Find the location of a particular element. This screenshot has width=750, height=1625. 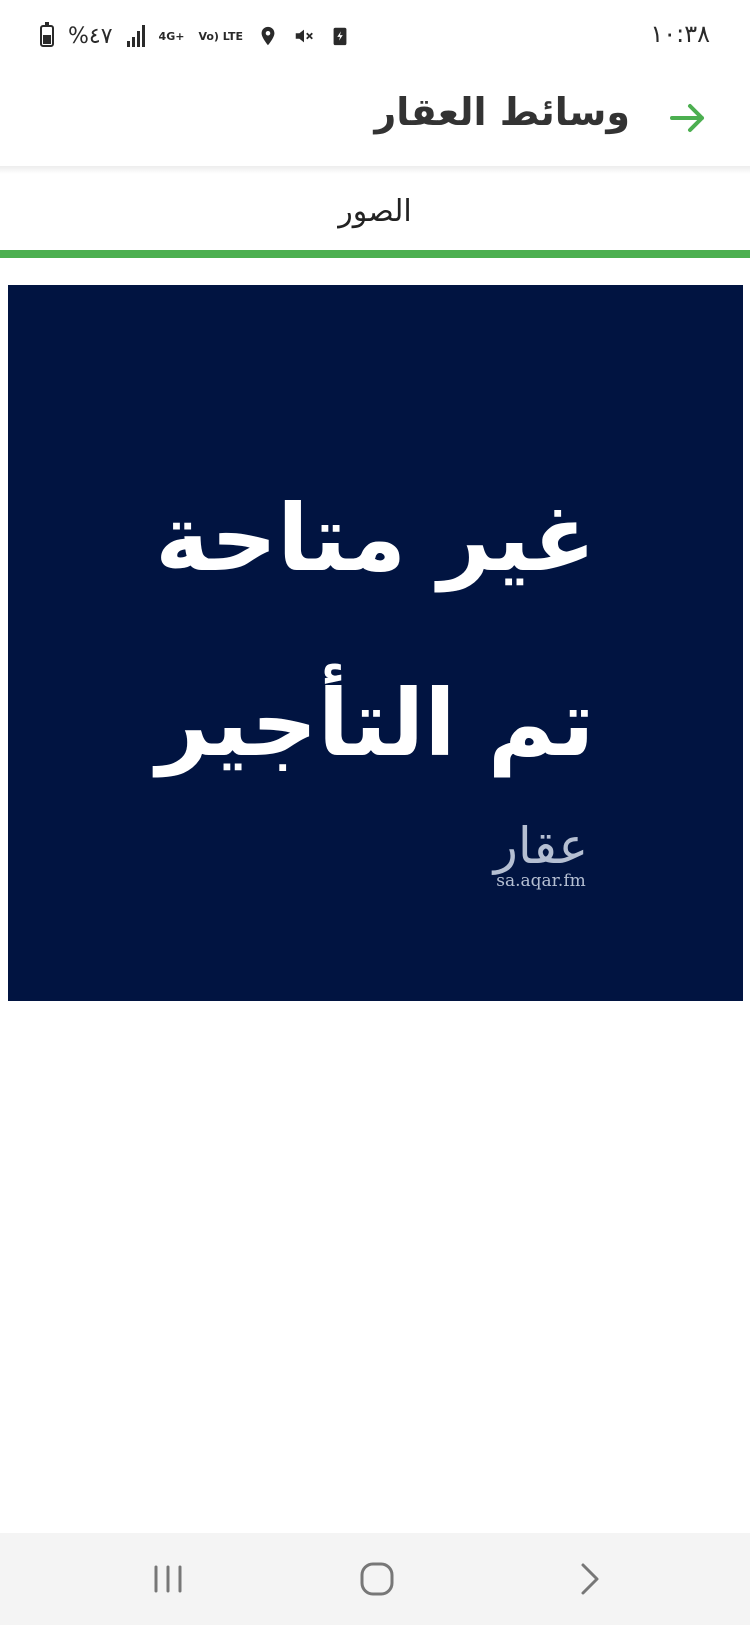

page-title: وسائط العقار is located at coordinates (502, 112).